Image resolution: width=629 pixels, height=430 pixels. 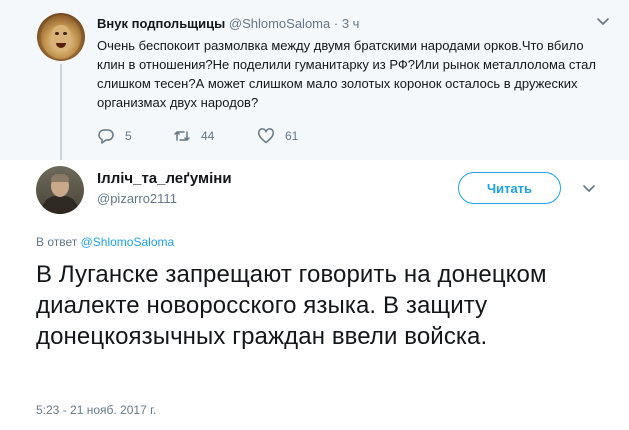 I want to click on thread-connector-line, so click(x=61, y=112).